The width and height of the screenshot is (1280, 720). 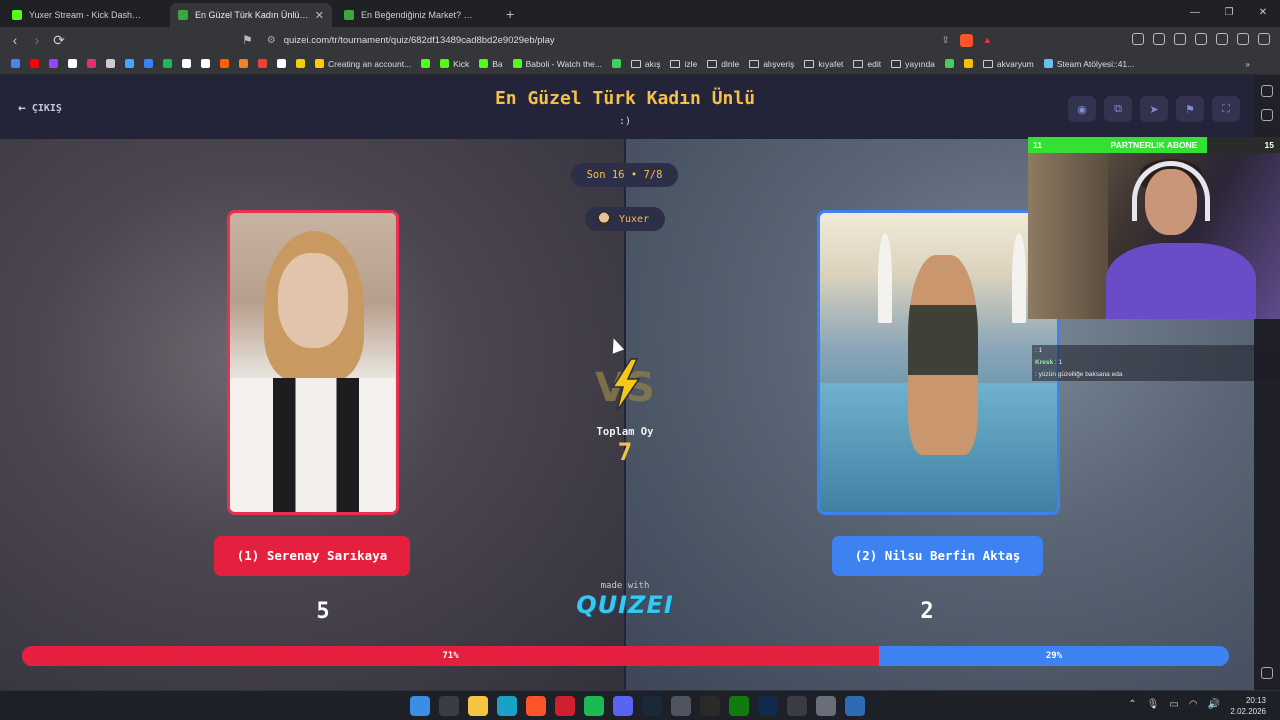 I want to click on brave-icon, so click(x=536, y=706).